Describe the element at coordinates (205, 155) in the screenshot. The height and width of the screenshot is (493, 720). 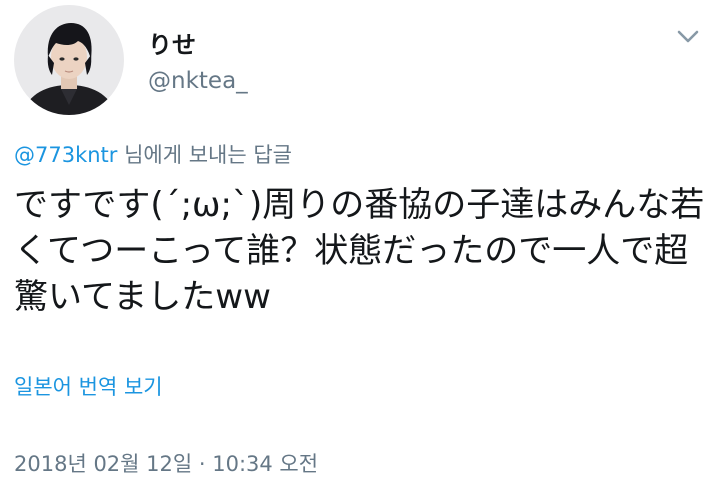
I see `replying-to-label: 님에게 보내는 답글` at that location.